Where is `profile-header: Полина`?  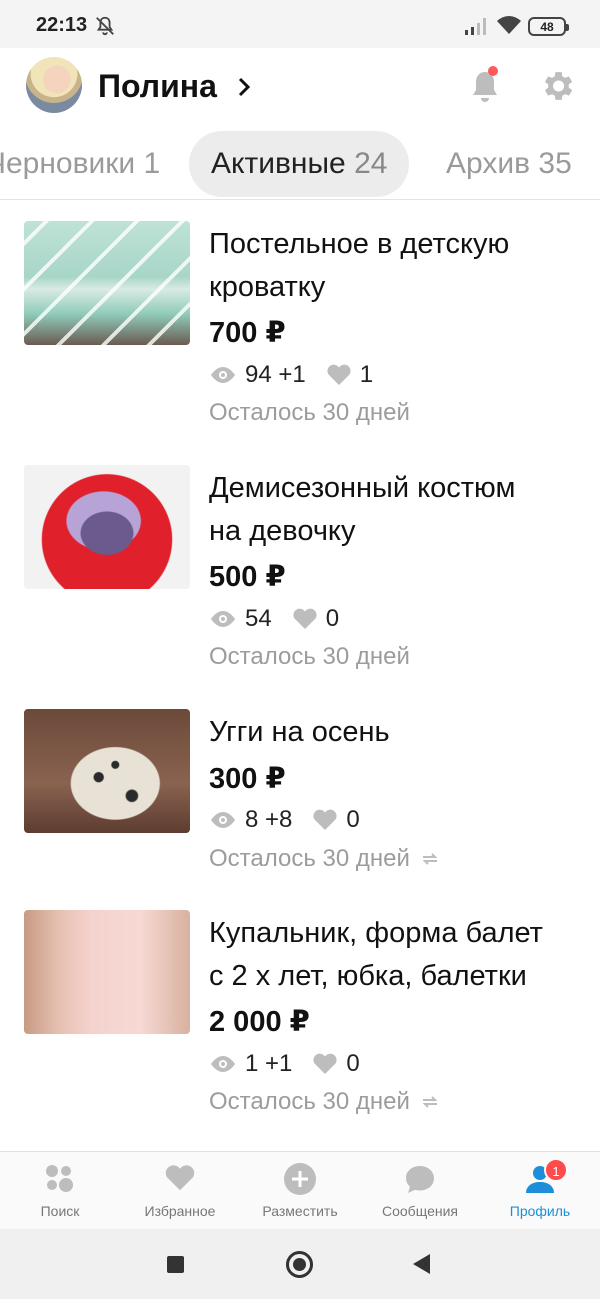 profile-header: Полина is located at coordinates (300, 88).